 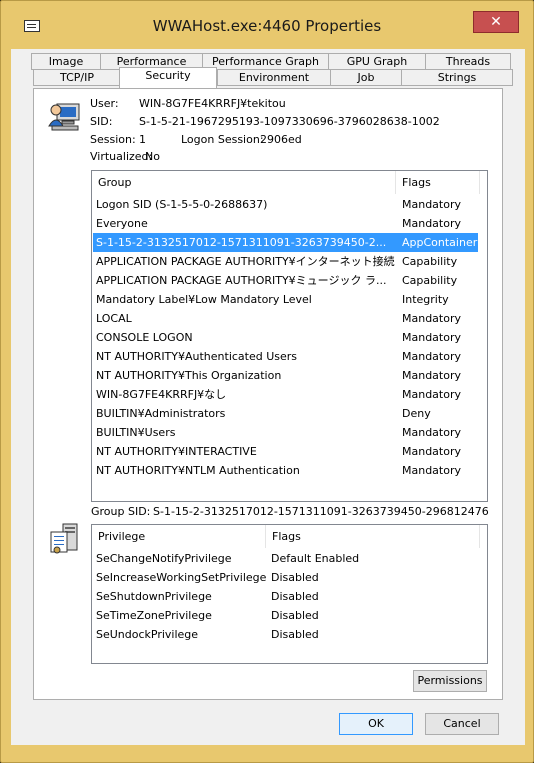 What do you see at coordinates (285, 204) in the screenshot?
I see `table-row: Logon SID (S-1-5-5-0-2688637) Mandatory` at bounding box center [285, 204].